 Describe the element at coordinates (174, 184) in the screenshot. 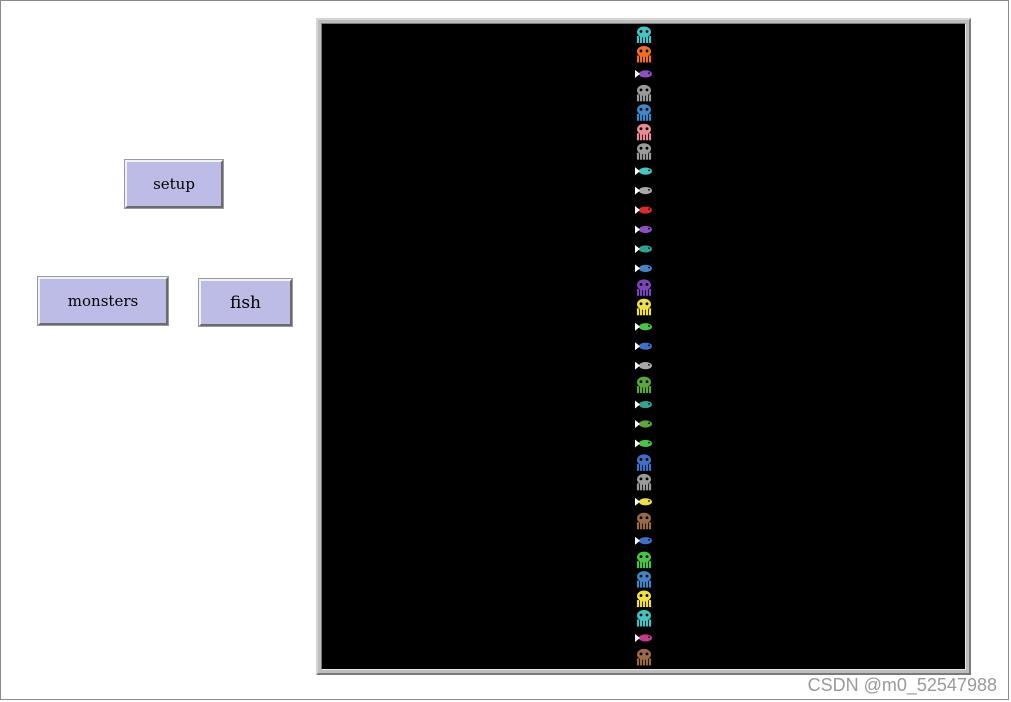

I see `setup-button: setup` at that location.